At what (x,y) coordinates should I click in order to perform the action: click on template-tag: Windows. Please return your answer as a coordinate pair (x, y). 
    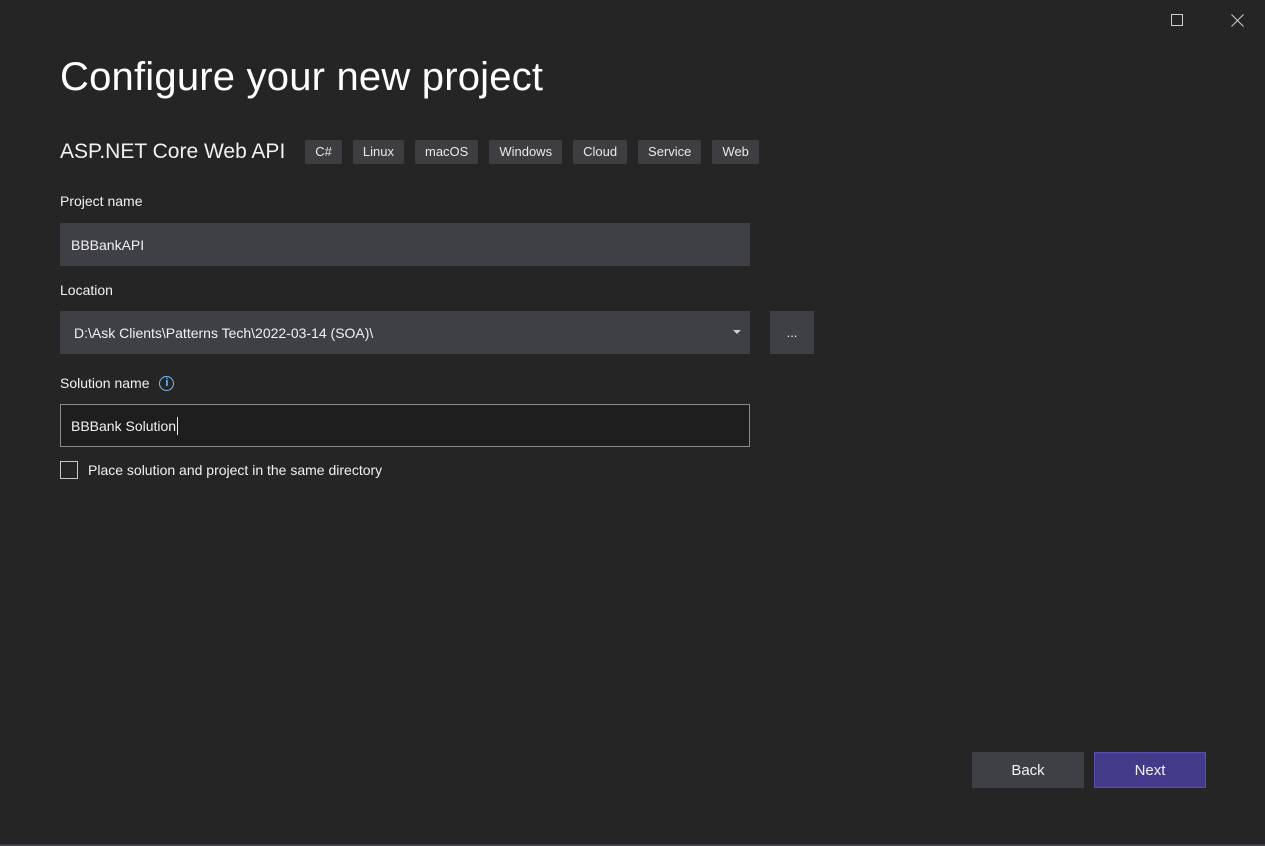
    Looking at the image, I should click on (526, 152).